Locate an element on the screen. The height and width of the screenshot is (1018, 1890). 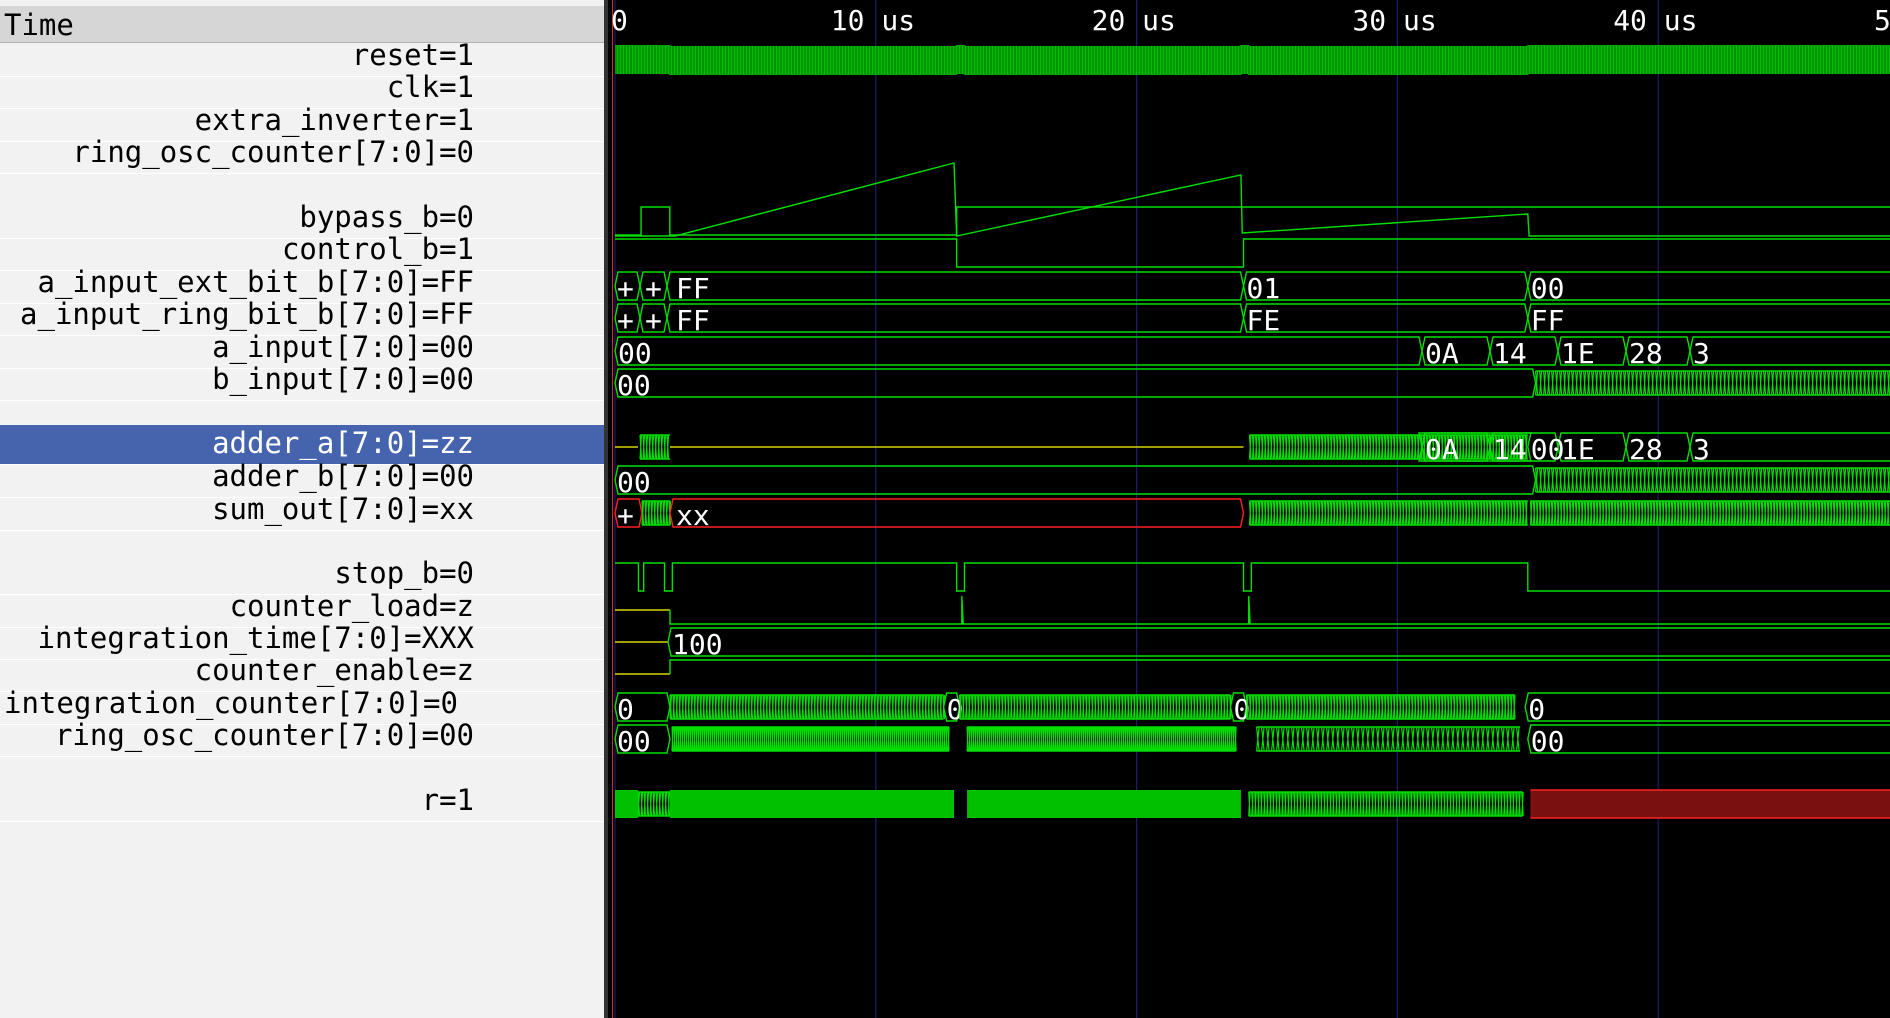
signal-label: adder_a[7:0]=zz is located at coordinates (343, 443).